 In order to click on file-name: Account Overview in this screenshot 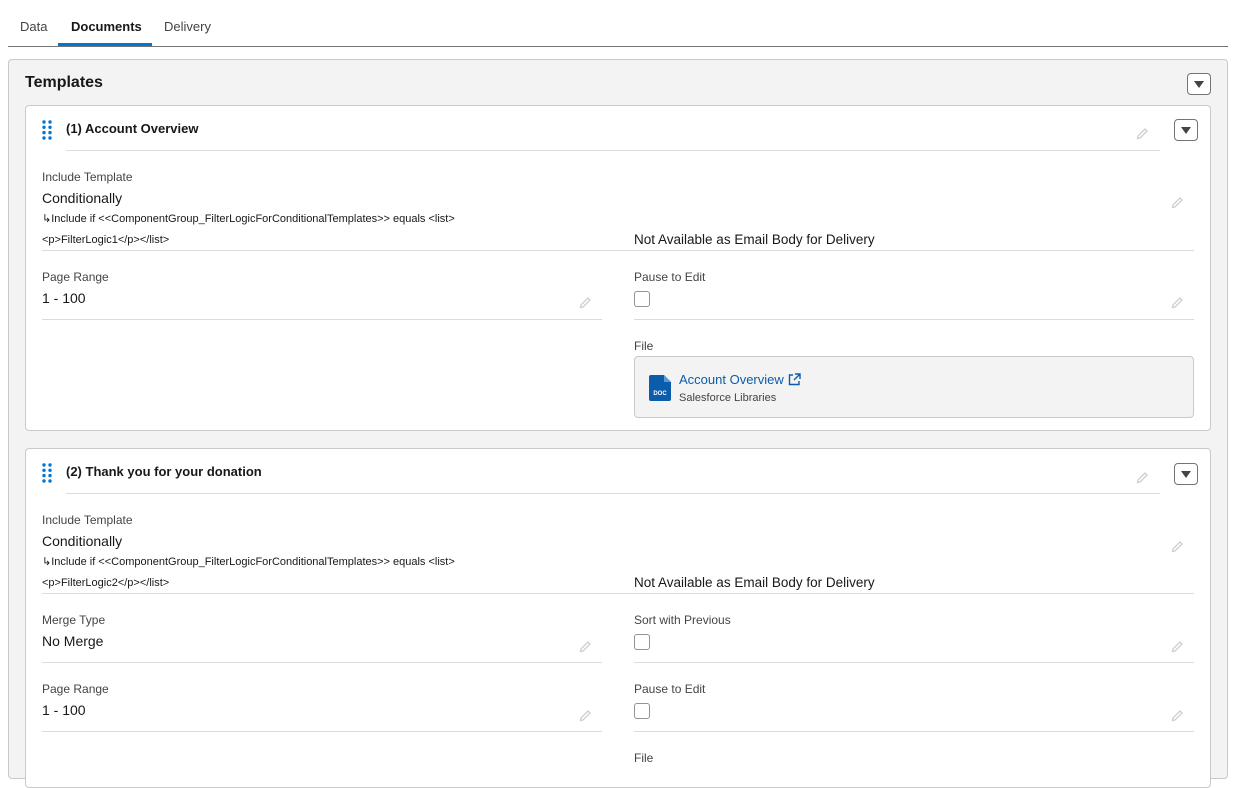, I will do `click(731, 379)`.